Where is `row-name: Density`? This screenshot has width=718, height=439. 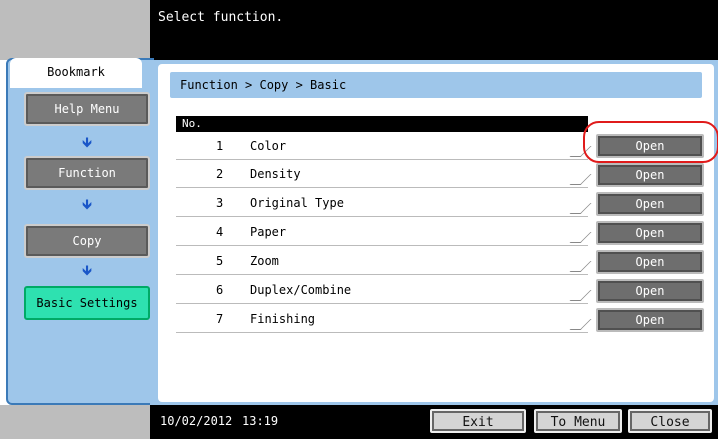 row-name: Density is located at coordinates (275, 174).